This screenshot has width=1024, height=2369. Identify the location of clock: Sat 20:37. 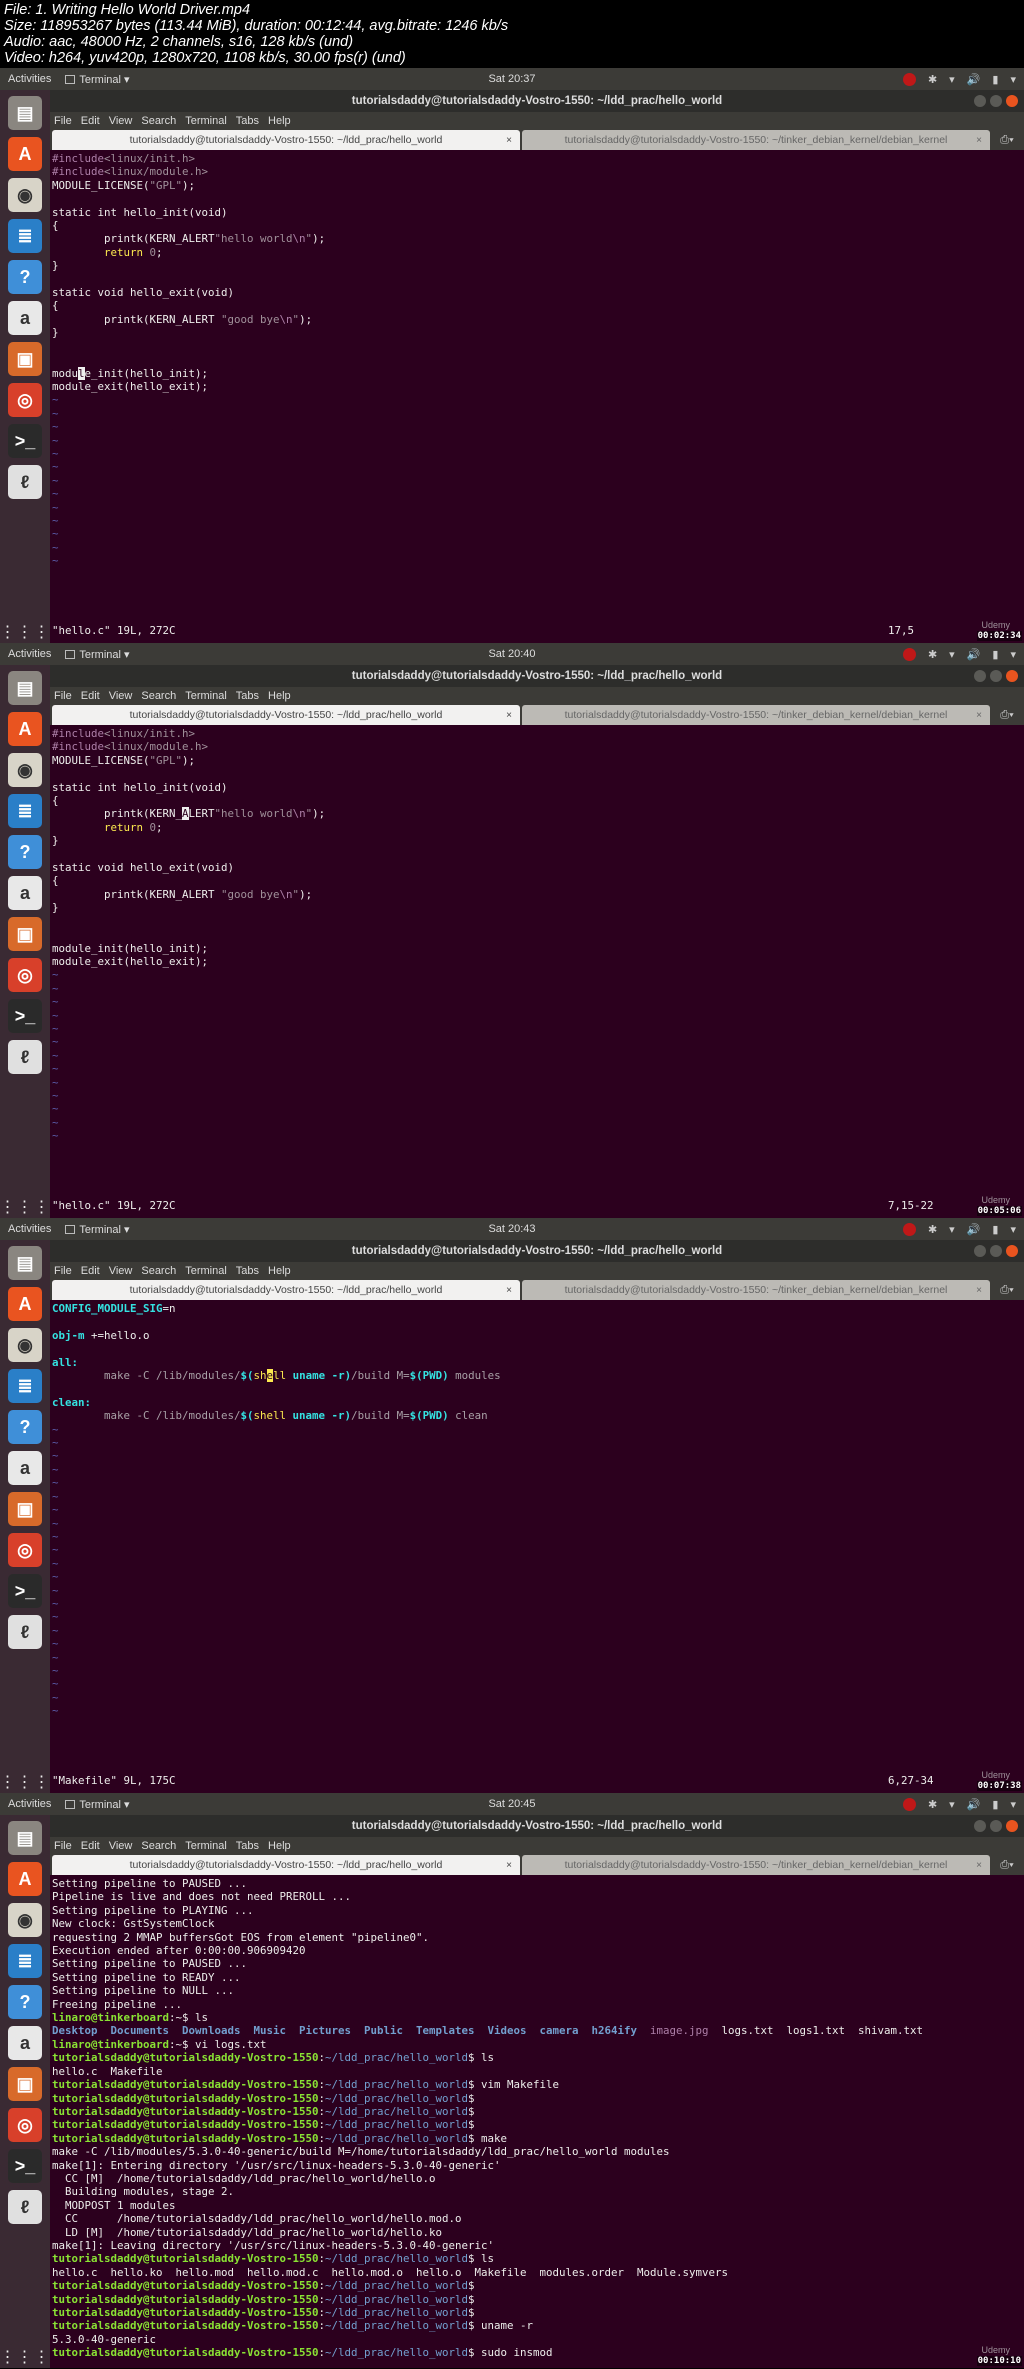
(511, 79).